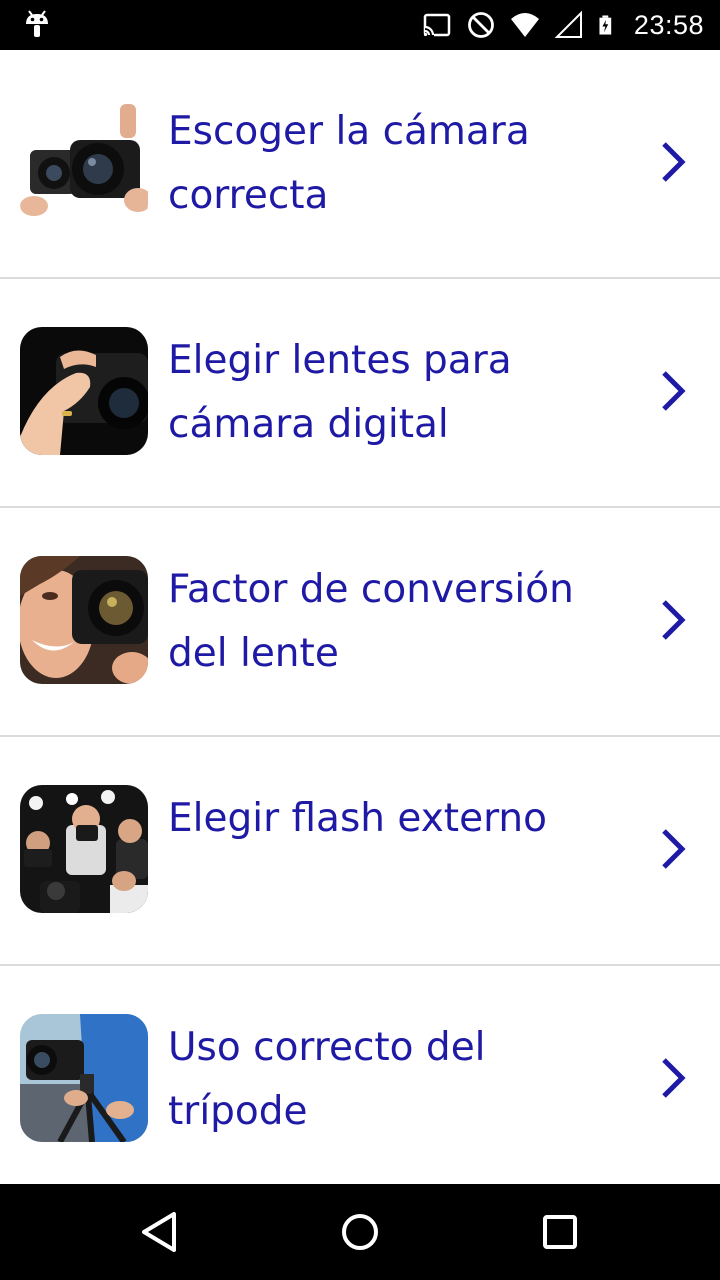 This screenshot has width=720, height=1280. Describe the element at coordinates (605, 25) in the screenshot. I see `battery-charging-icon` at that location.